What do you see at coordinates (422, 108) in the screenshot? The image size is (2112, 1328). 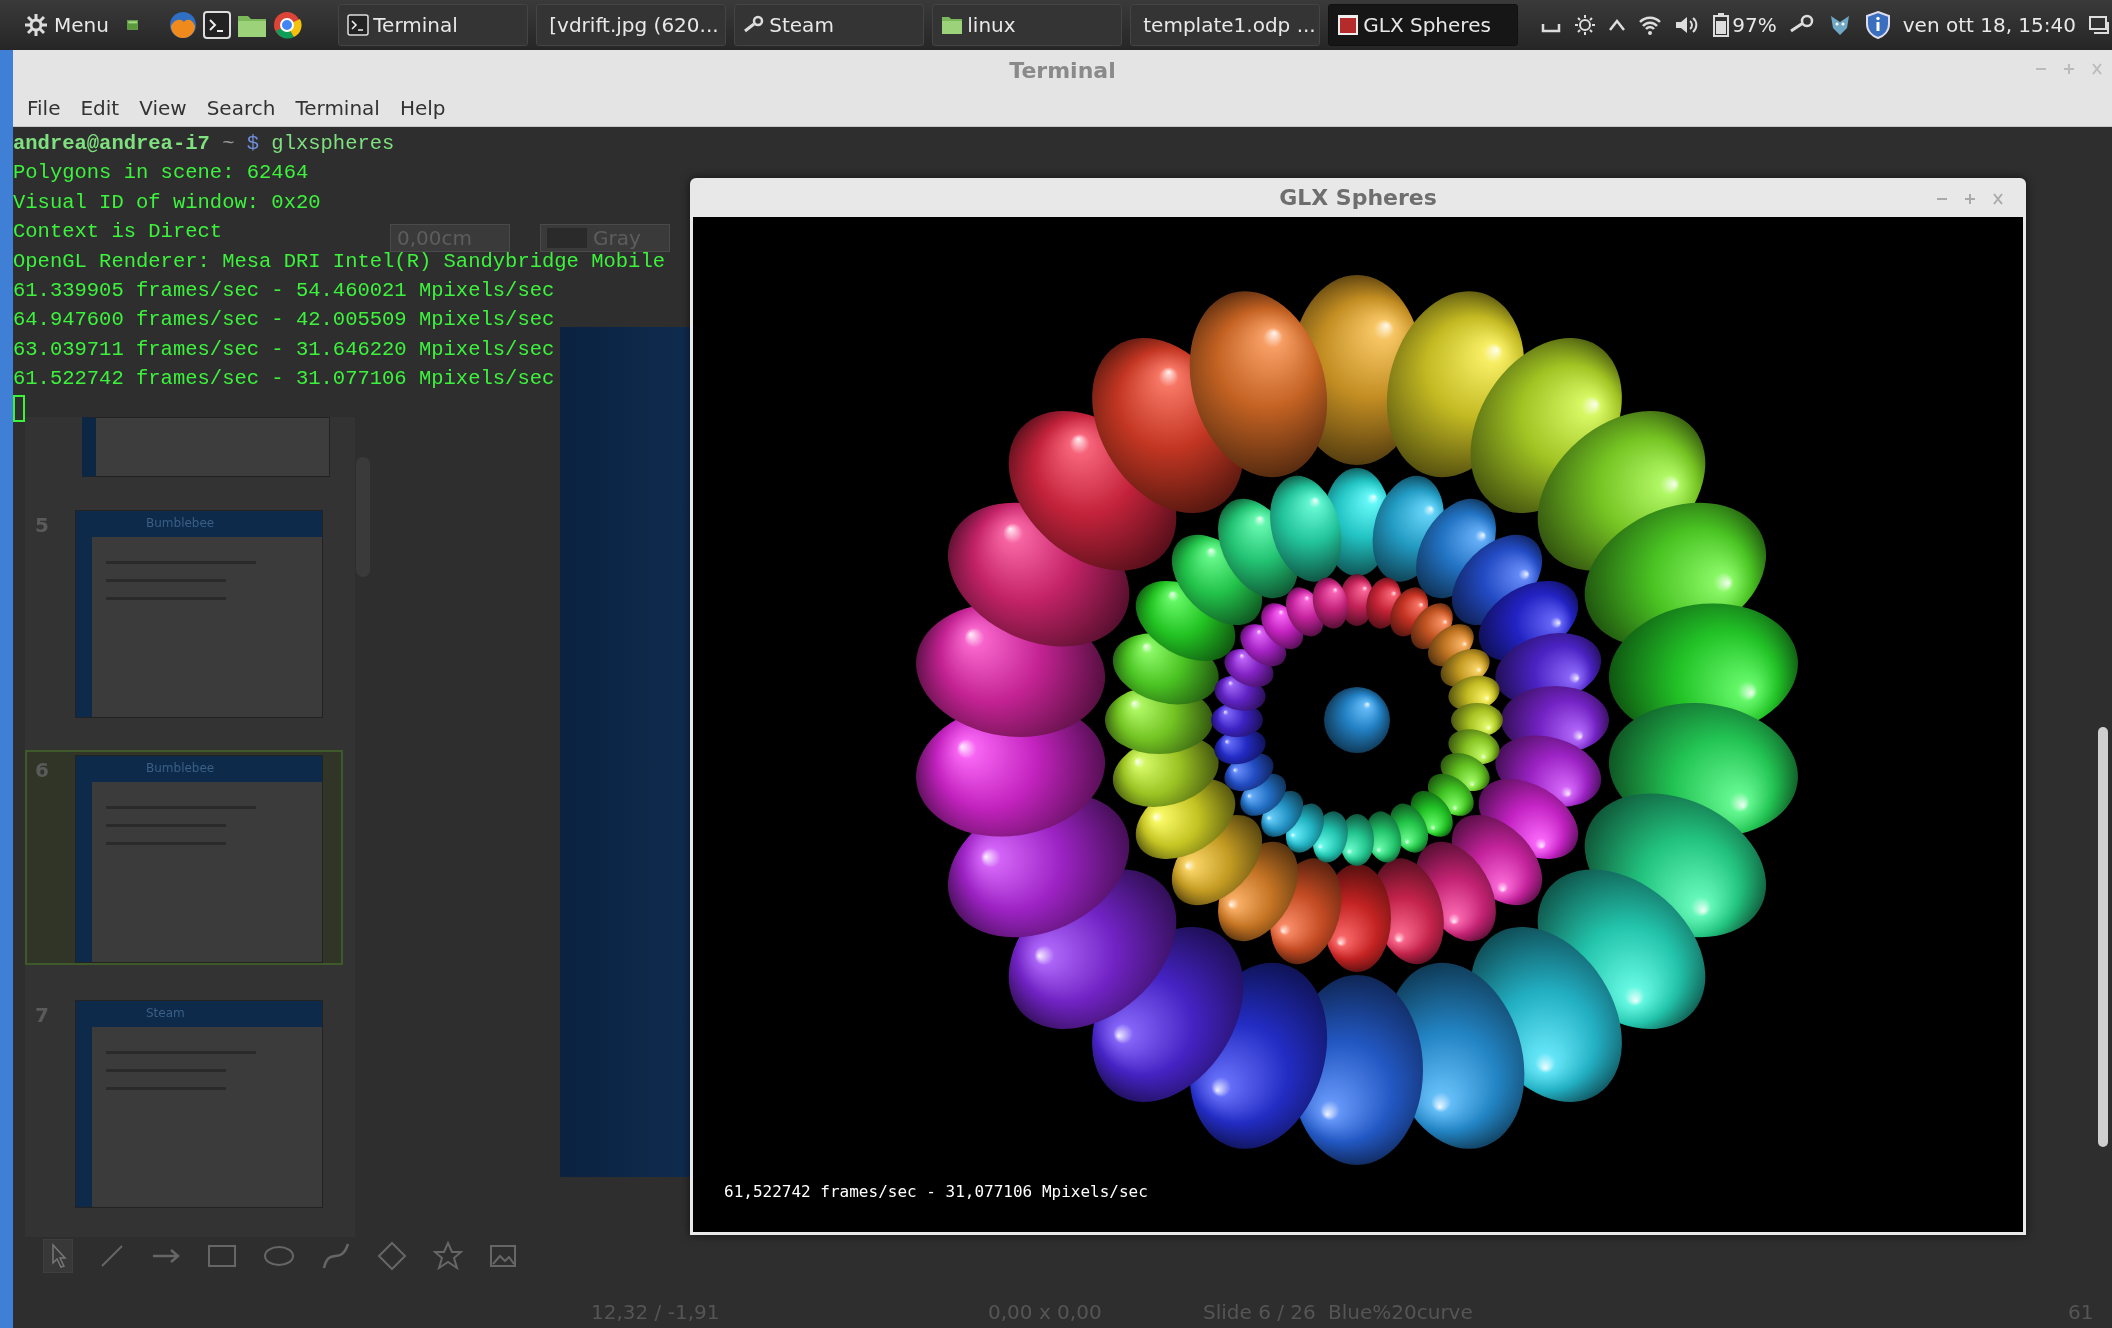 I see `menu-item: Help` at bounding box center [422, 108].